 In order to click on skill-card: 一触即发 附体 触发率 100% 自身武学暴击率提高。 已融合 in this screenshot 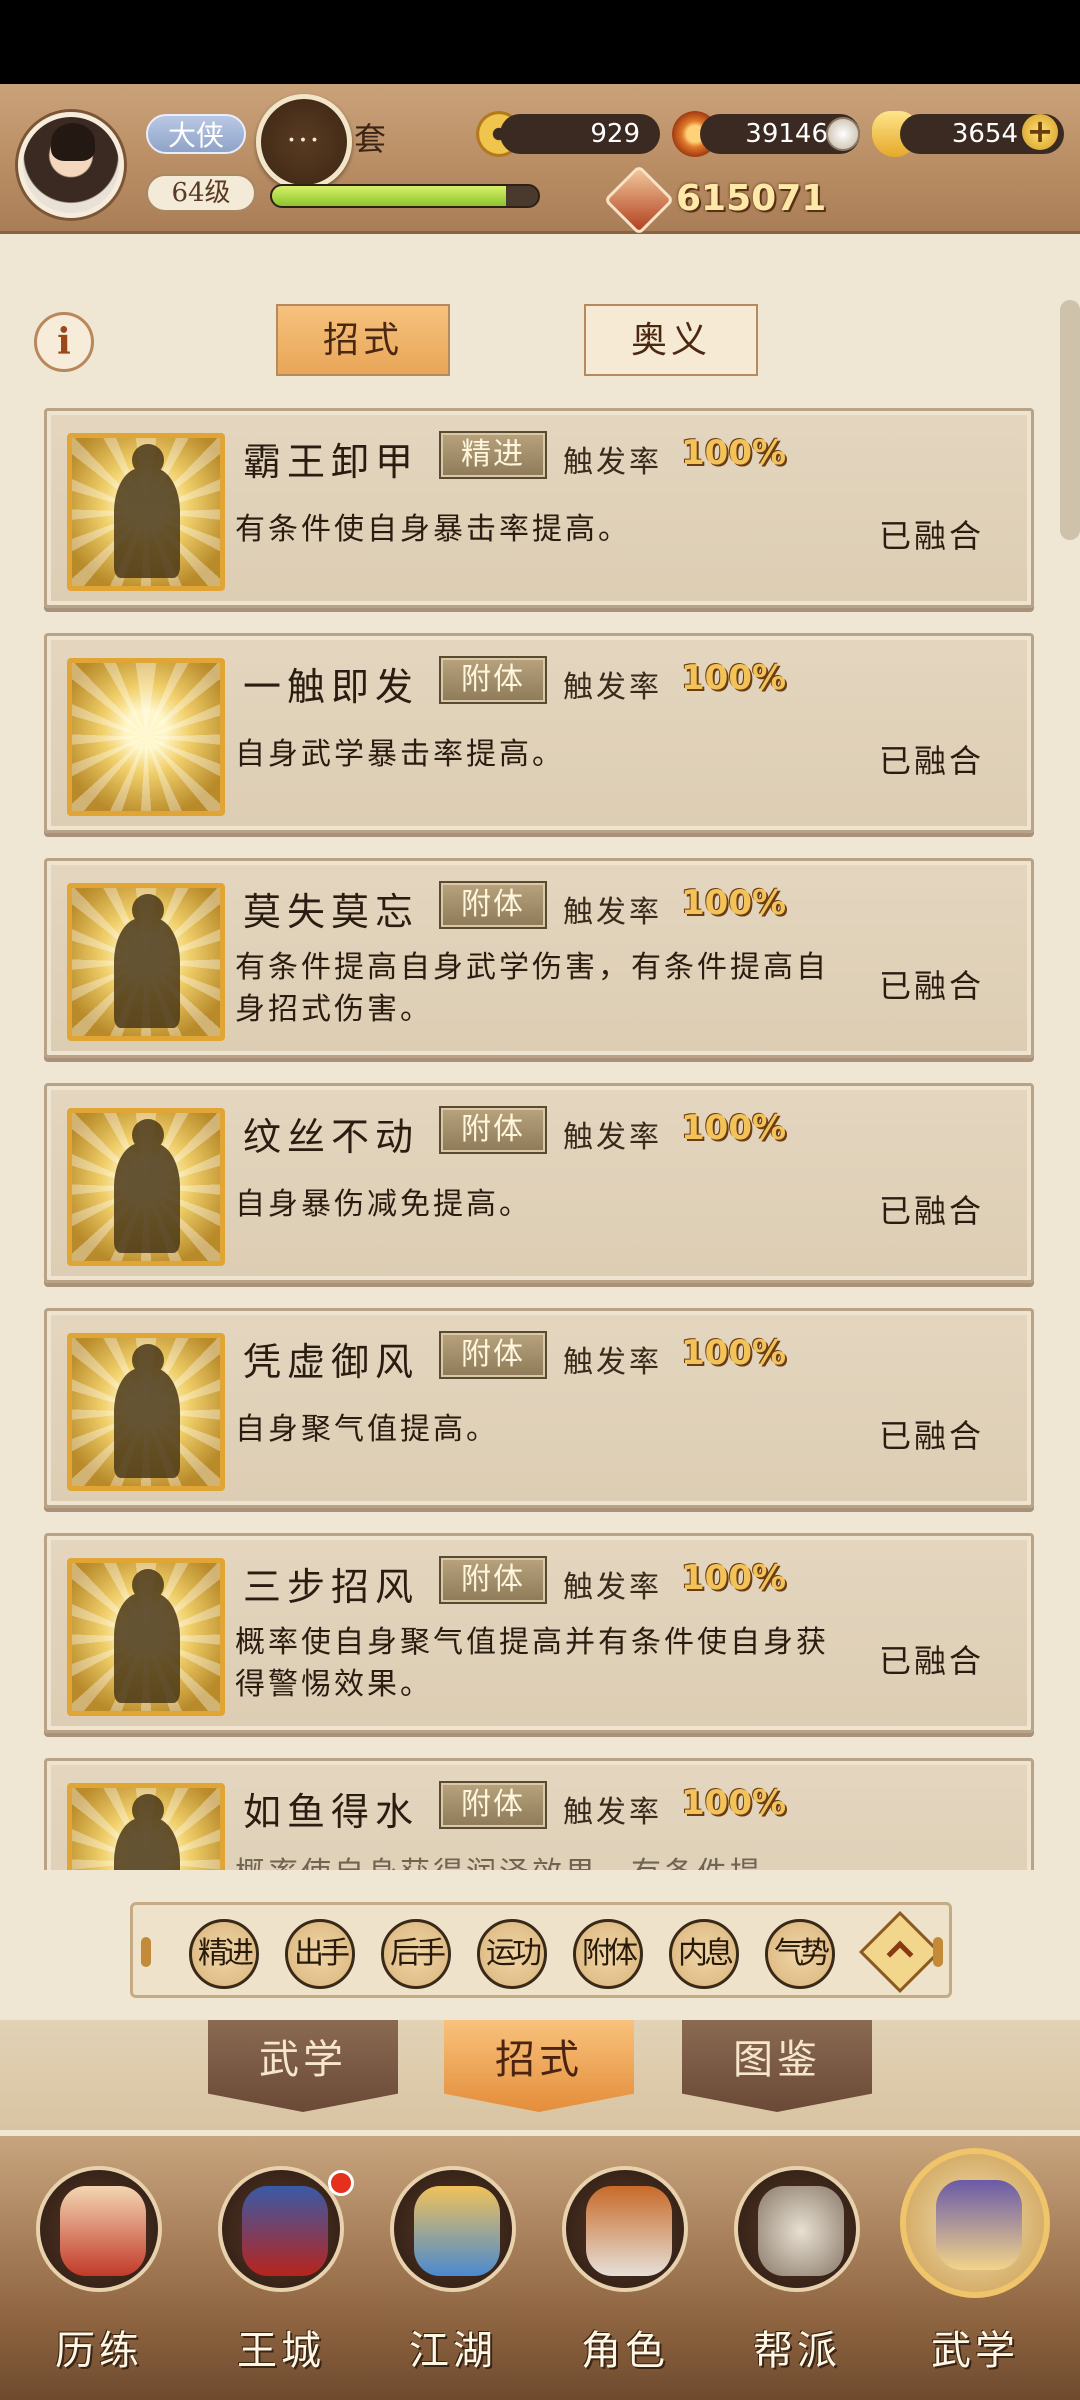, I will do `click(539, 733)`.